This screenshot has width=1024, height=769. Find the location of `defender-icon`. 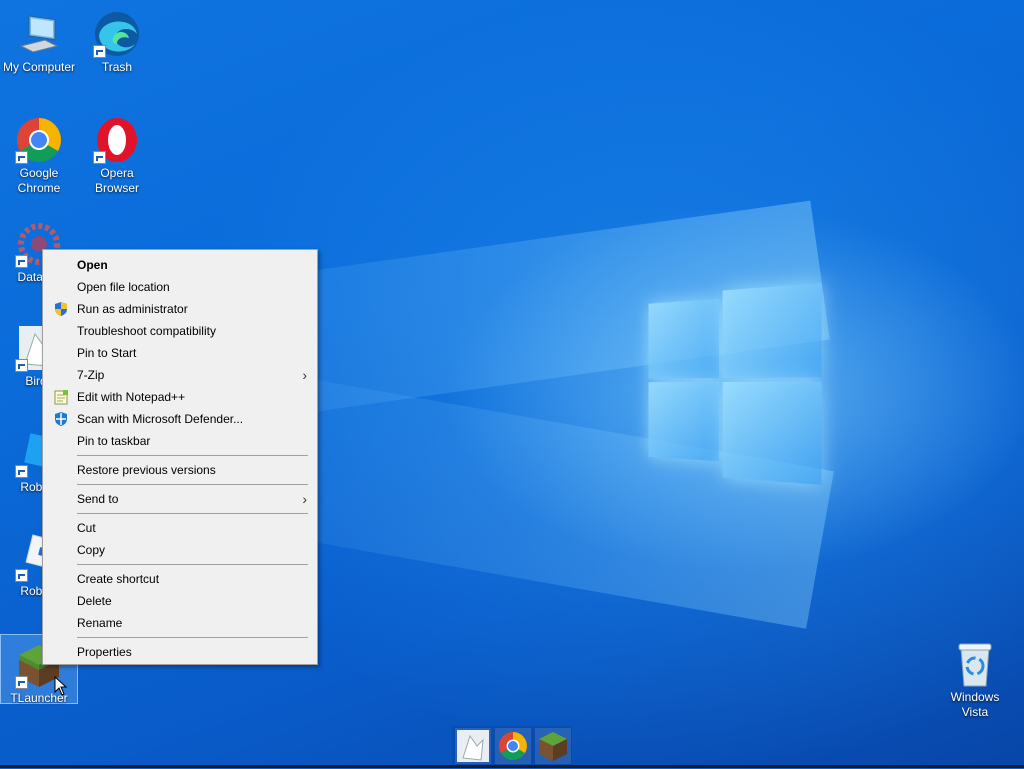

defender-icon is located at coordinates (61, 419).